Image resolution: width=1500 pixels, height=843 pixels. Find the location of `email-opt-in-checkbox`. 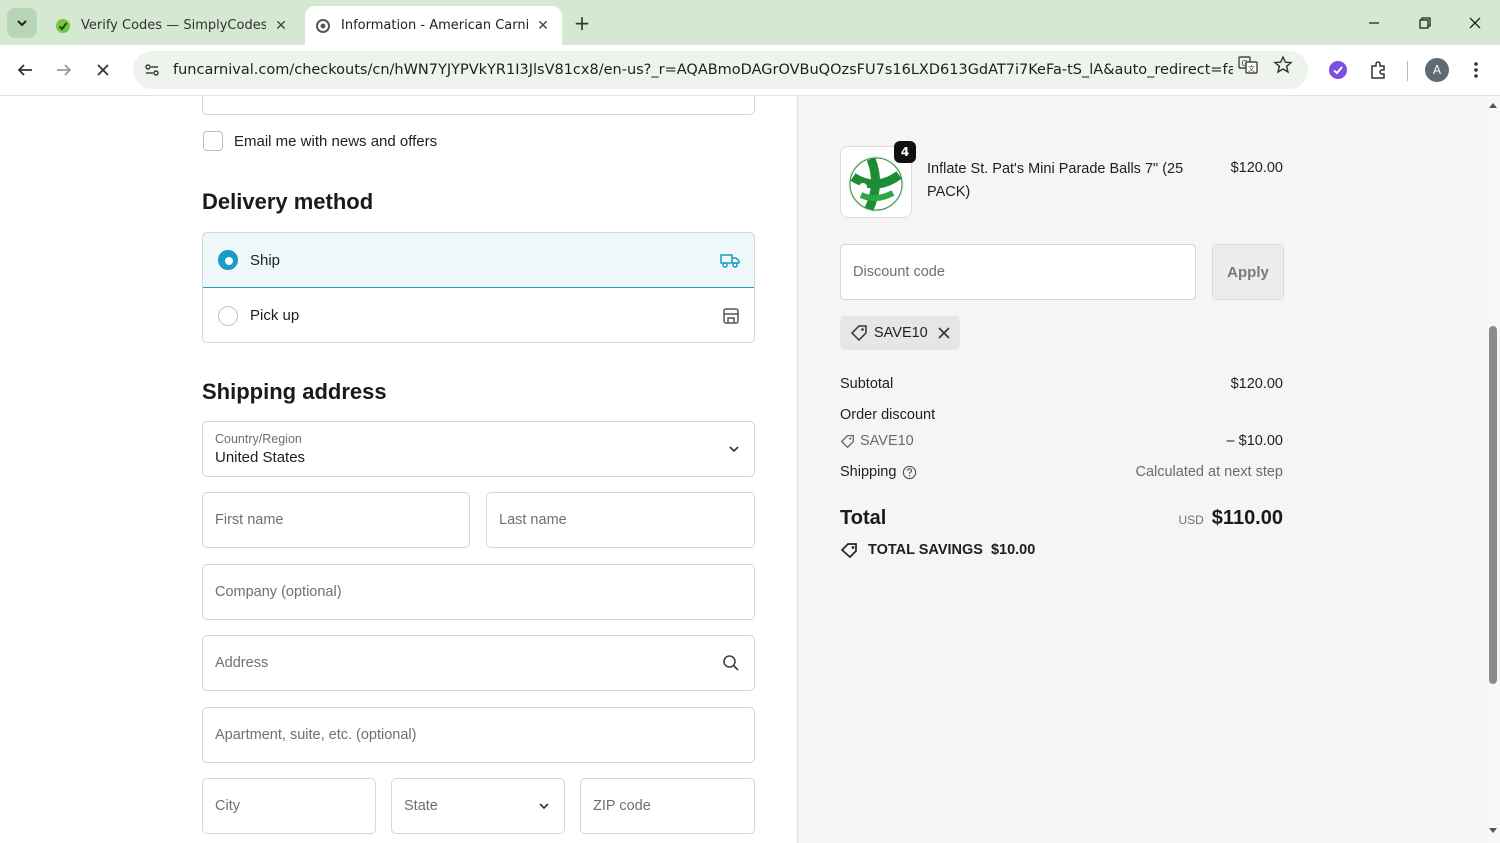

email-opt-in-checkbox is located at coordinates (213, 141).